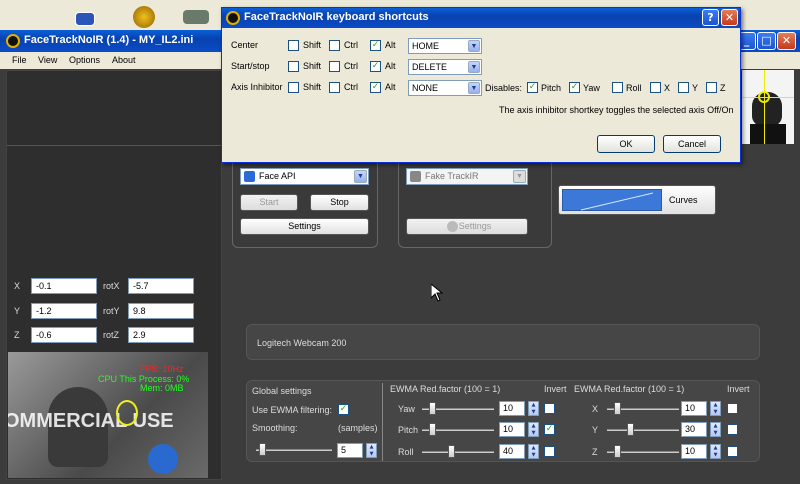 The width and height of the screenshot is (800, 484). What do you see at coordinates (768, 107) in the screenshot?
I see `head-pose-preview` at bounding box center [768, 107].